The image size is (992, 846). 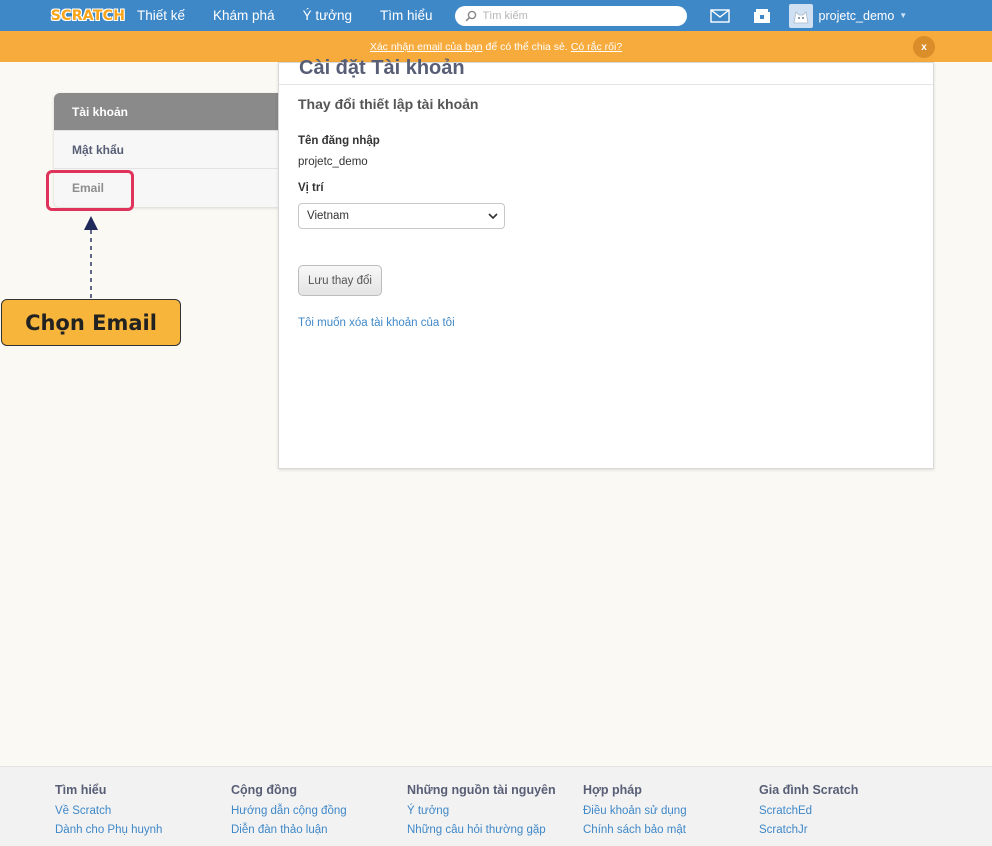 I want to click on section-title: Thay đổi thiết lập tài khoản, so click(x=388, y=104).